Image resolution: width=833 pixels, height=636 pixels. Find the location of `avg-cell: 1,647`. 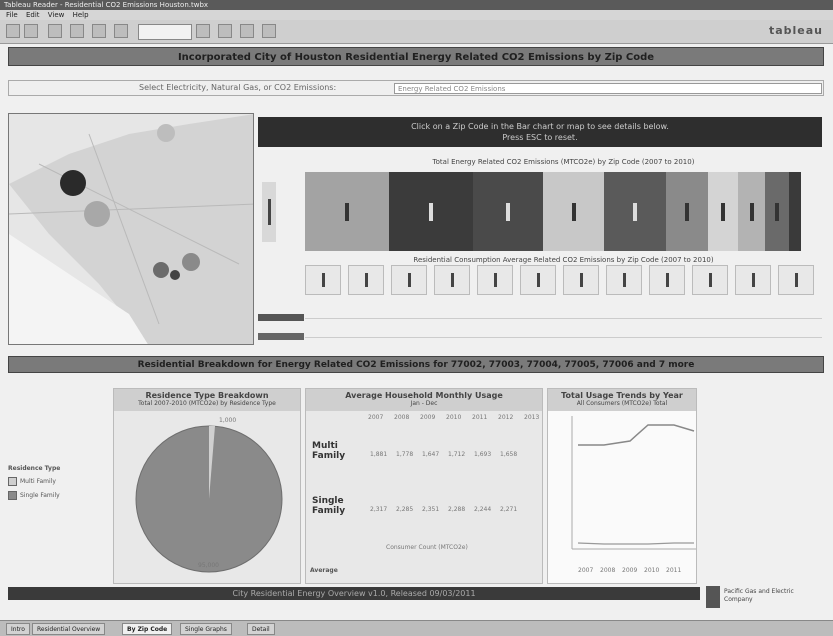

avg-cell: 1,647 is located at coordinates (431, 454).